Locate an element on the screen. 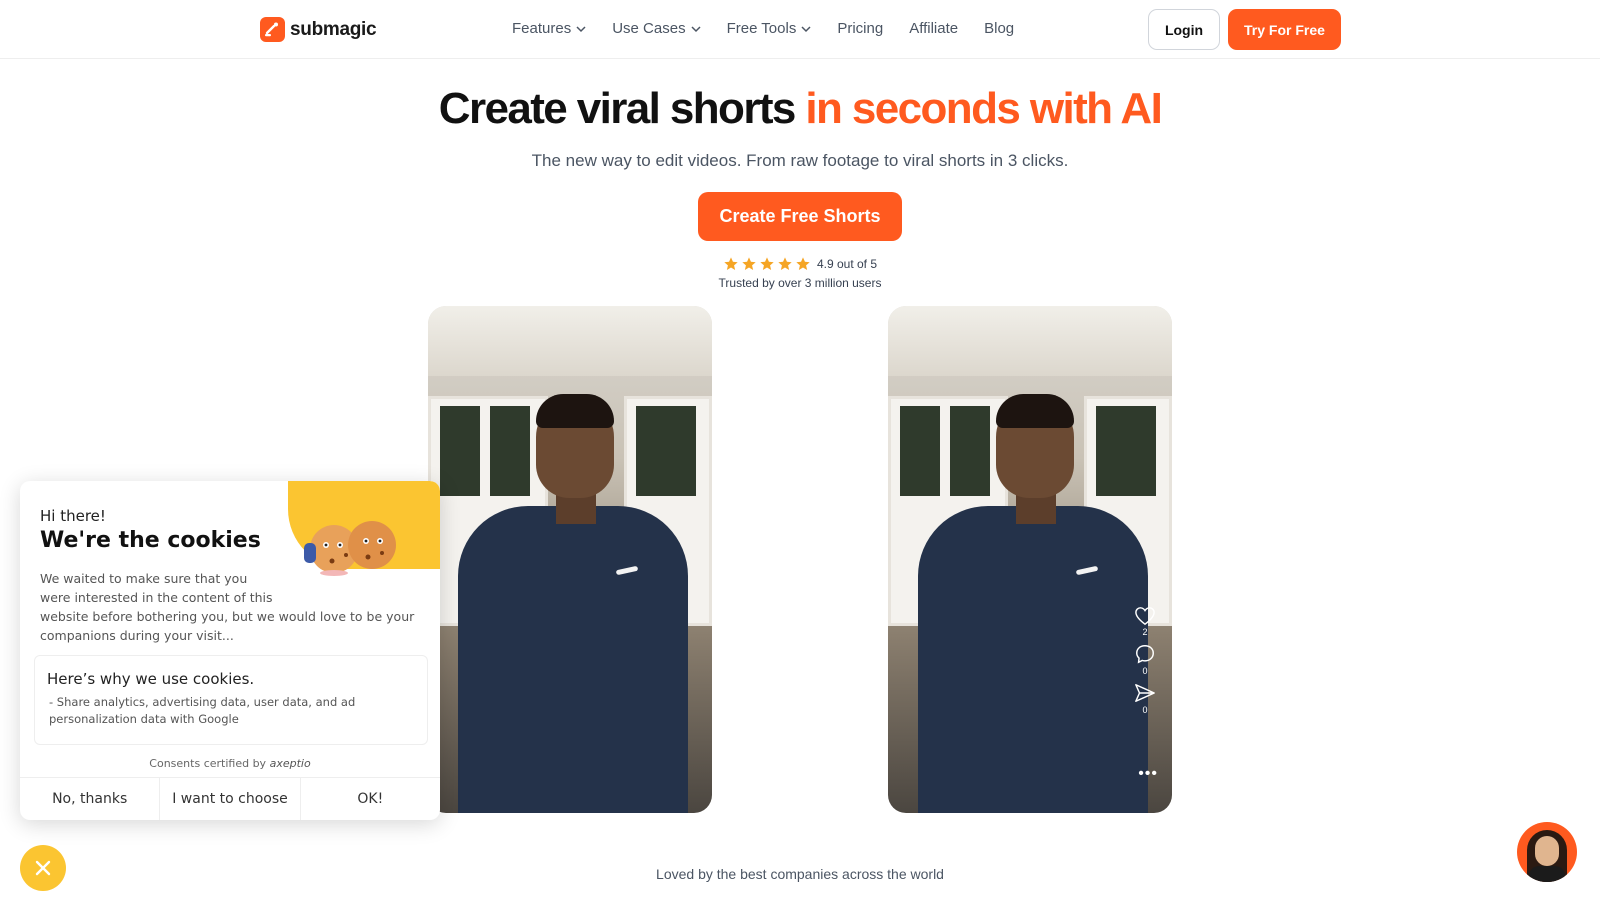 This screenshot has width=1600, height=900. nav-free-tools: Free Tools is located at coordinates (769, 28).